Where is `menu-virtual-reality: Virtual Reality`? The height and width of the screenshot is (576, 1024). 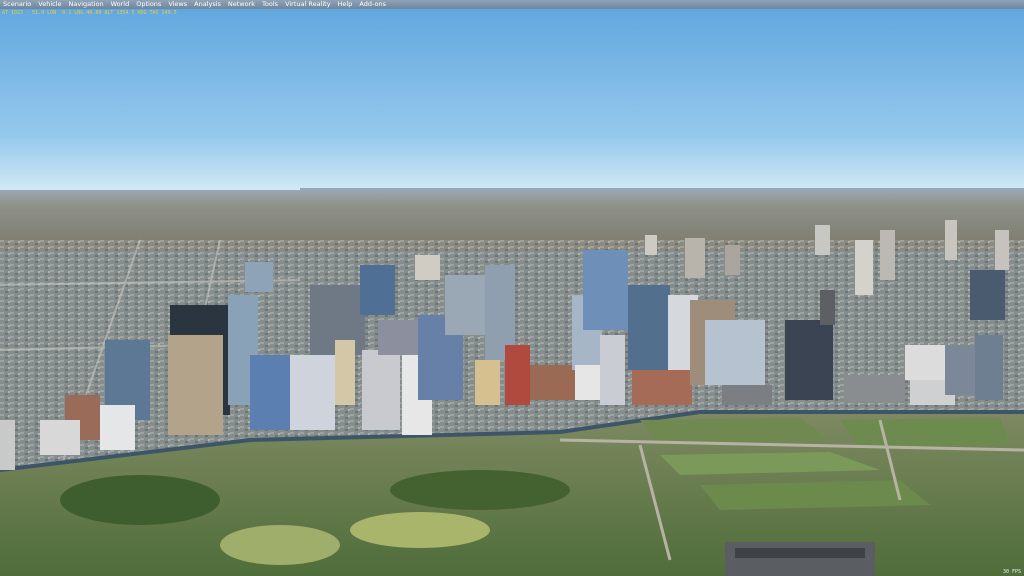 menu-virtual-reality: Virtual Reality is located at coordinates (308, 4).